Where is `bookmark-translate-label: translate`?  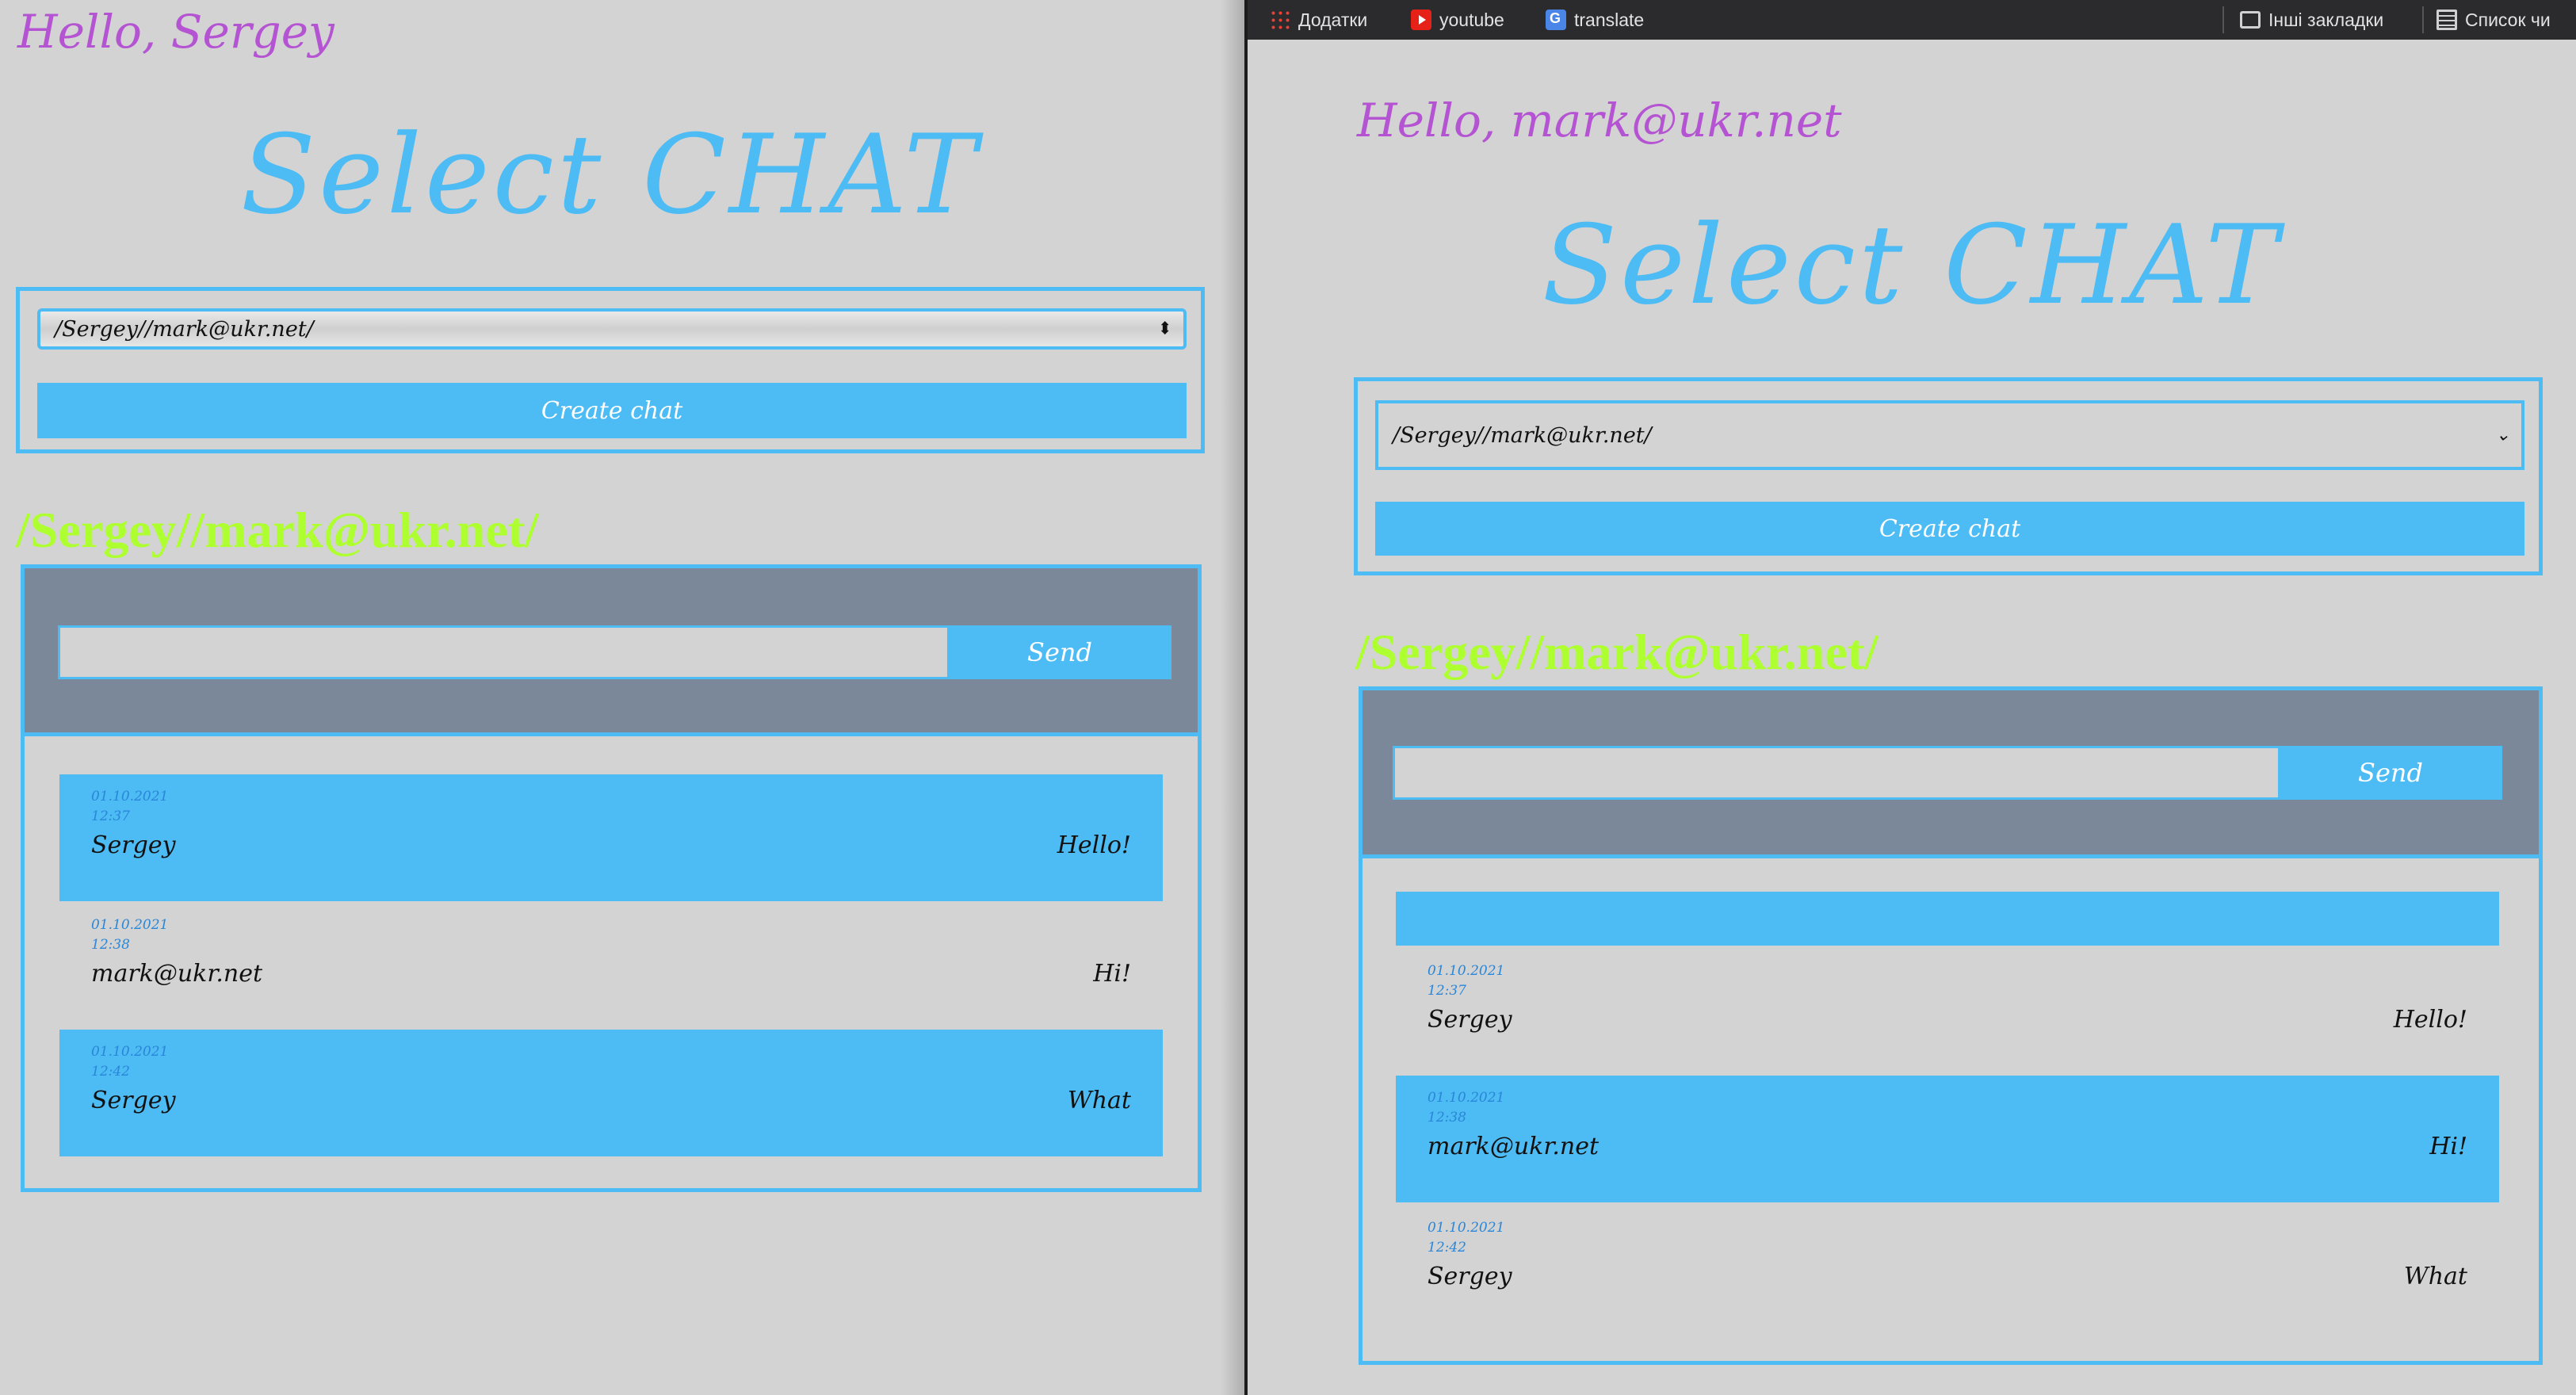
bookmark-translate-label: translate is located at coordinates (1609, 19).